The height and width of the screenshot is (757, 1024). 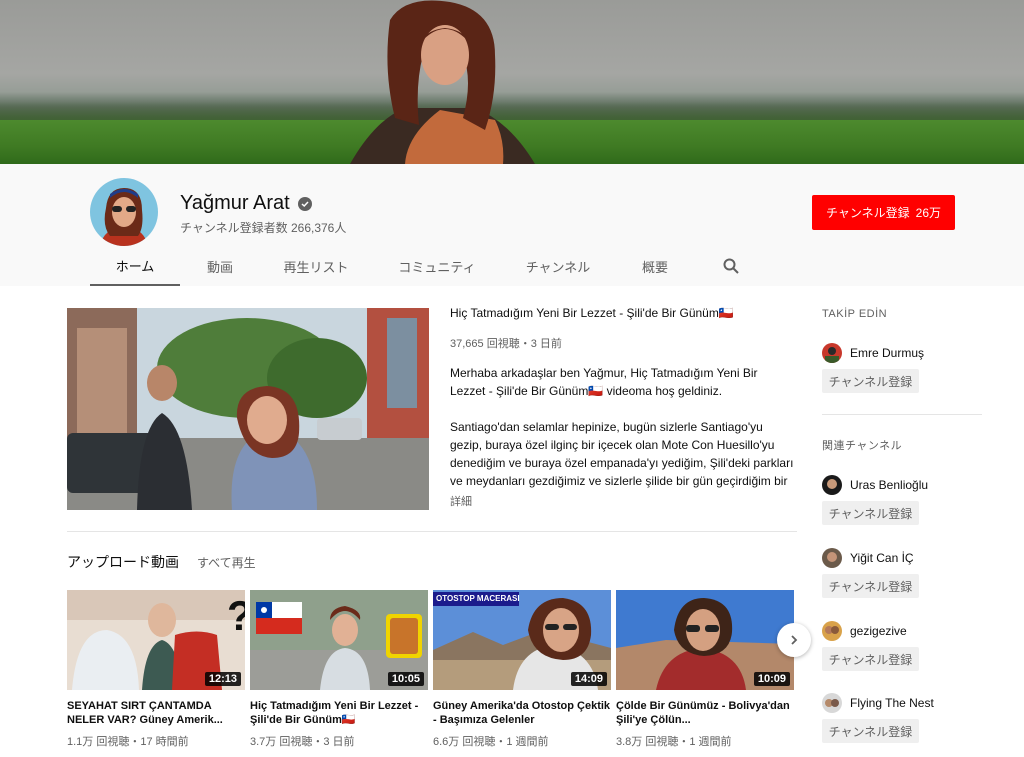 I want to click on video-duration: 10:09, so click(x=771, y=679).